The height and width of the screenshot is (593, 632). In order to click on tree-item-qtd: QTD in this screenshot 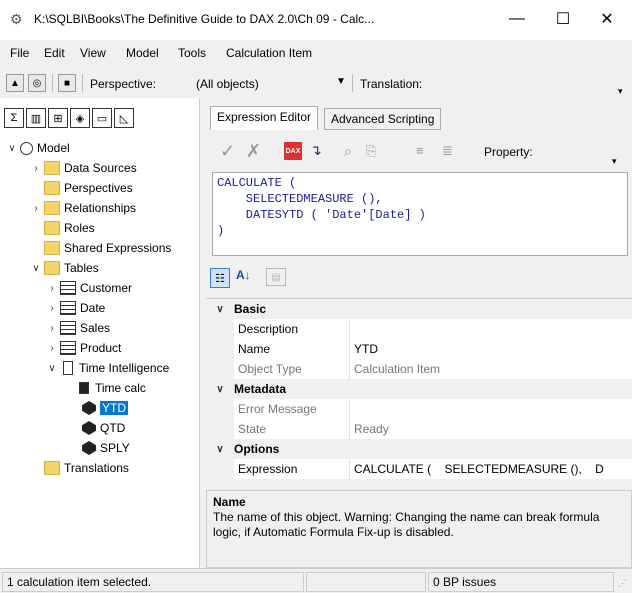, I will do `click(102, 428)`.